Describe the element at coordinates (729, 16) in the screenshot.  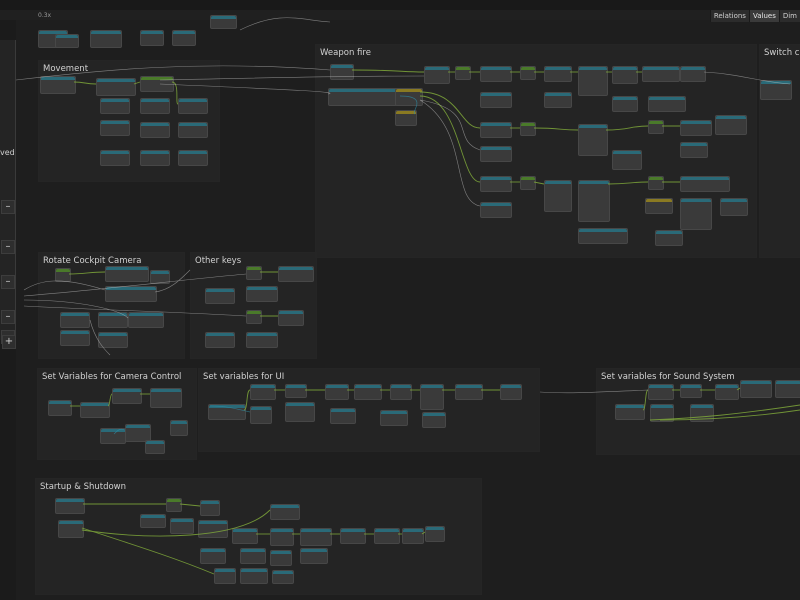
I see `tab-relations: Relations` at that location.